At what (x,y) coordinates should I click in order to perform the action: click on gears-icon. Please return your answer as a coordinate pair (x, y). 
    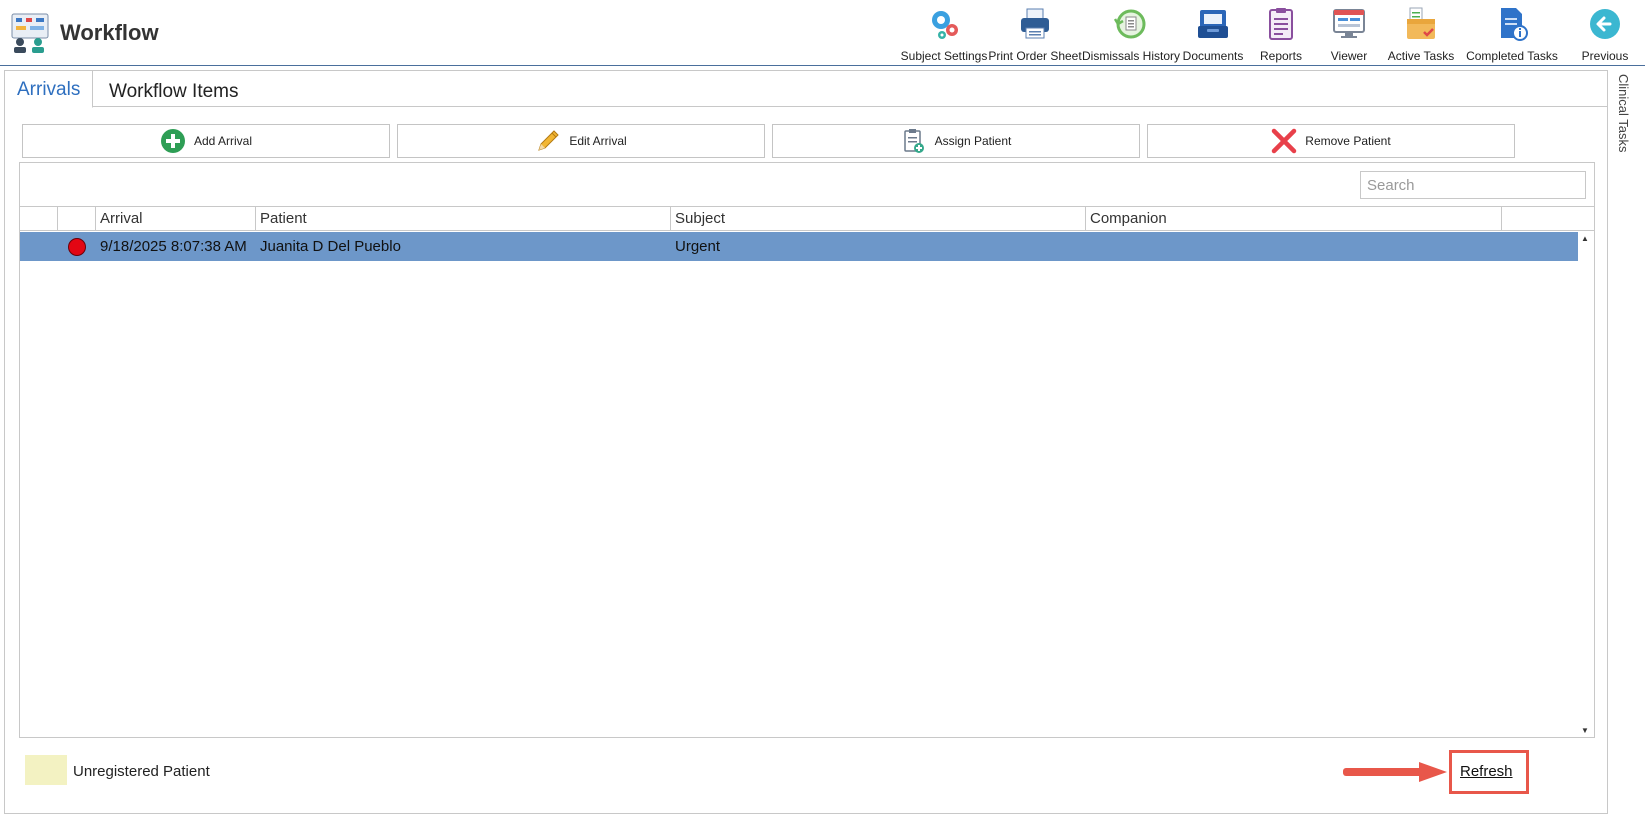
    Looking at the image, I should click on (945, 25).